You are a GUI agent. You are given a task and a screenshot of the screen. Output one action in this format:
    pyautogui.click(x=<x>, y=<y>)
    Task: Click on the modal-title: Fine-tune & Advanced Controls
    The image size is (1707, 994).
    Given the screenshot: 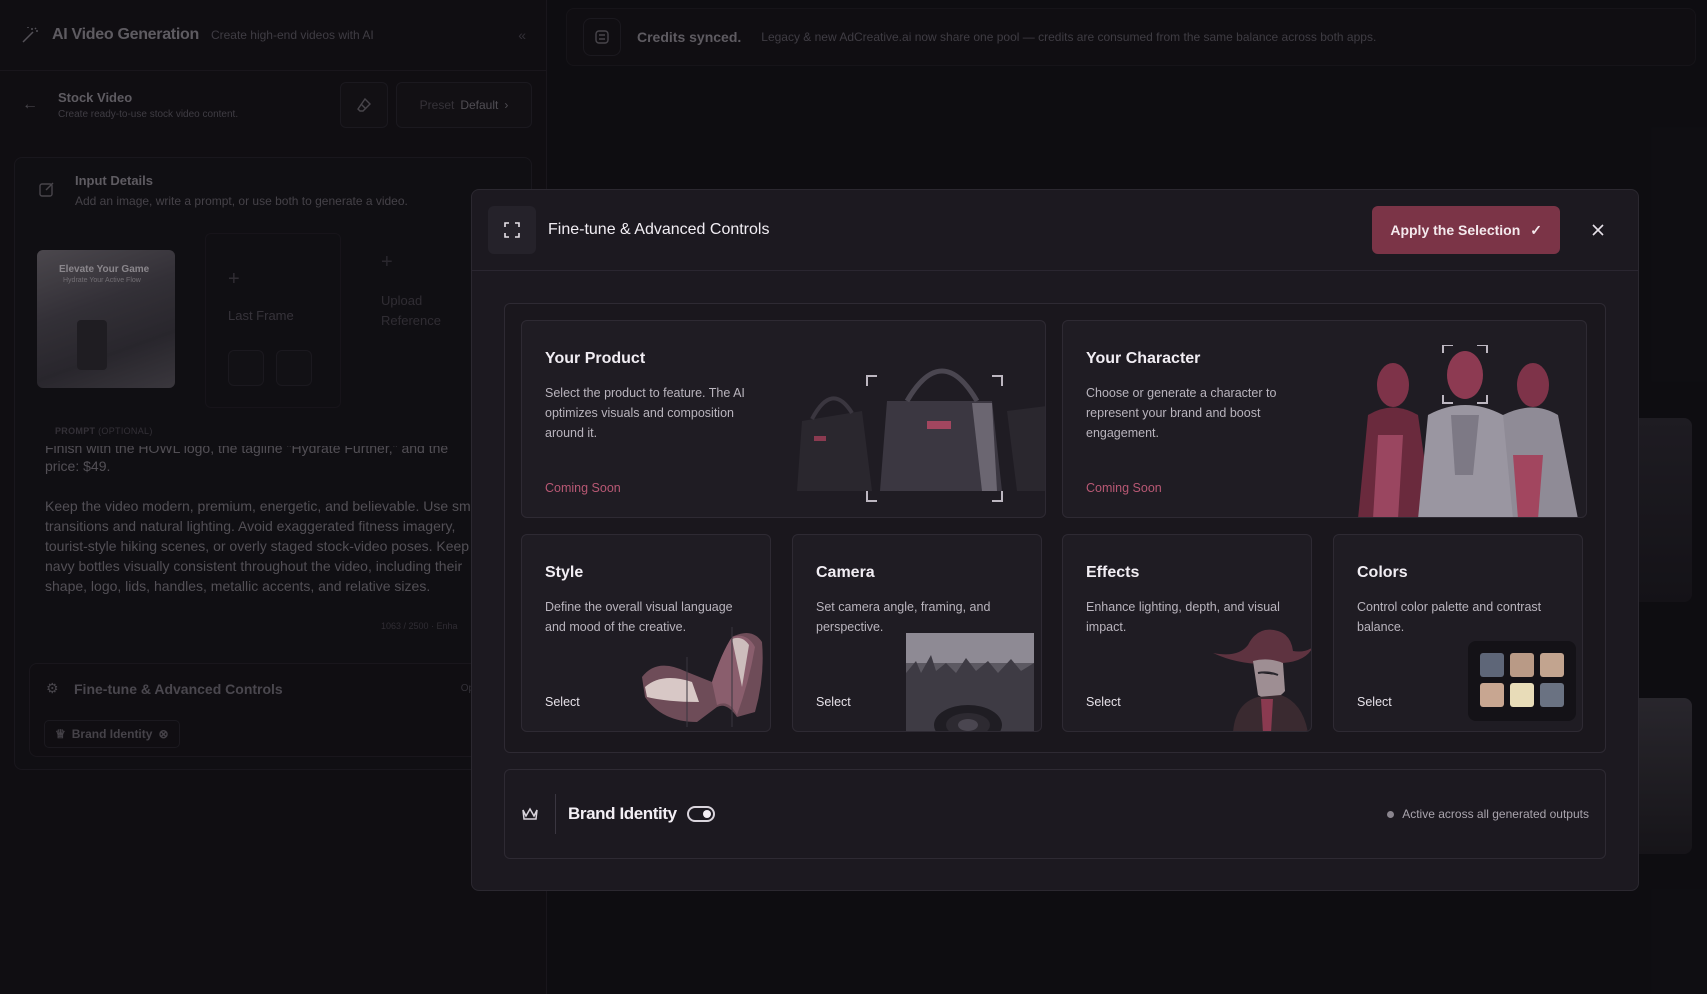 What is the action you would take?
    pyautogui.click(x=659, y=229)
    